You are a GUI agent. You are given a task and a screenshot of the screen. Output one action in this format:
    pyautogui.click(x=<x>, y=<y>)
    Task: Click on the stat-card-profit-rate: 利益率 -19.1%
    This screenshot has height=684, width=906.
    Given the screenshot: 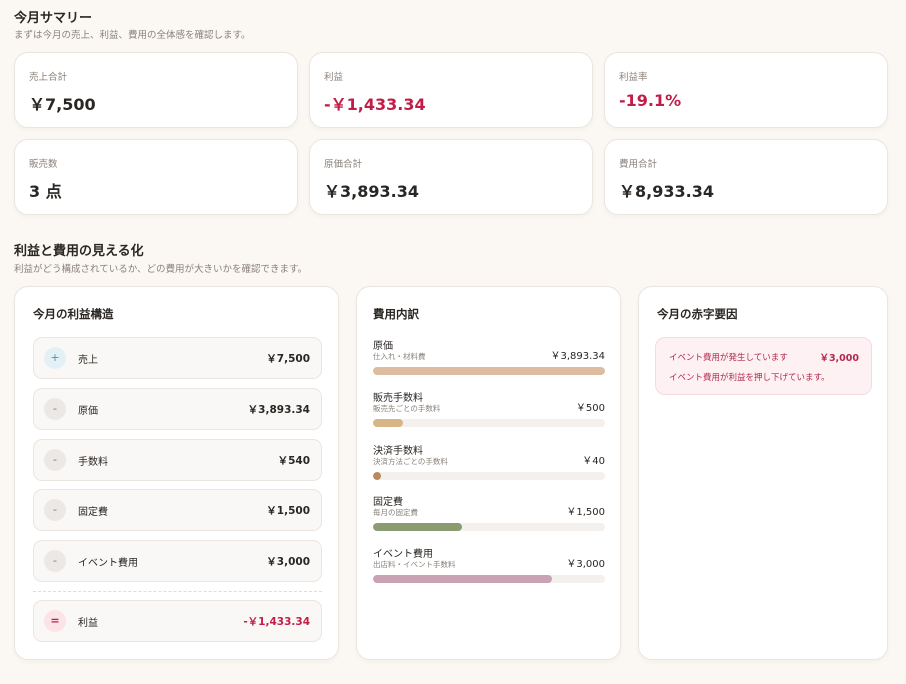 What is the action you would take?
    pyautogui.click(x=746, y=90)
    